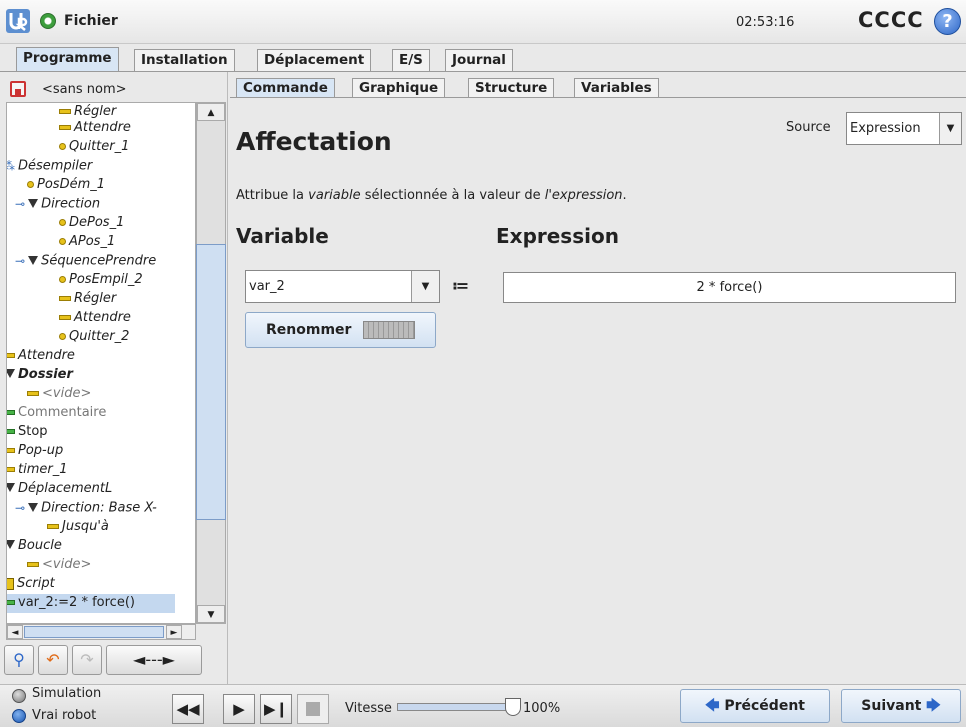  I want to click on save-icon, so click(18, 89).